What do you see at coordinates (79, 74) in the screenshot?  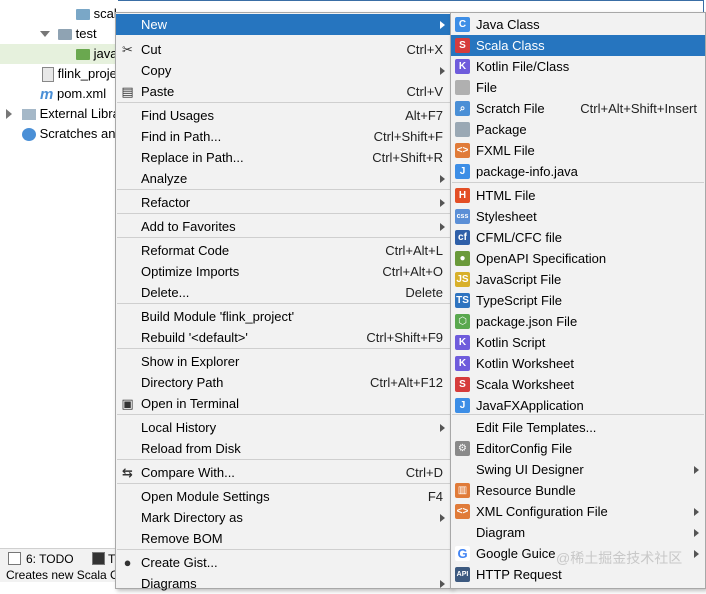 I see `tree-item-flink-project: flink_proje` at bounding box center [79, 74].